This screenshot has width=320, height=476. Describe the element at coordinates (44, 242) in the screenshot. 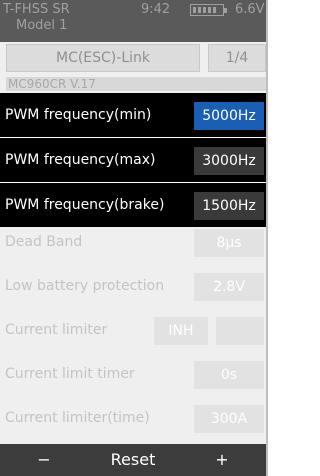

I see `setting-label: Dead Band` at that location.